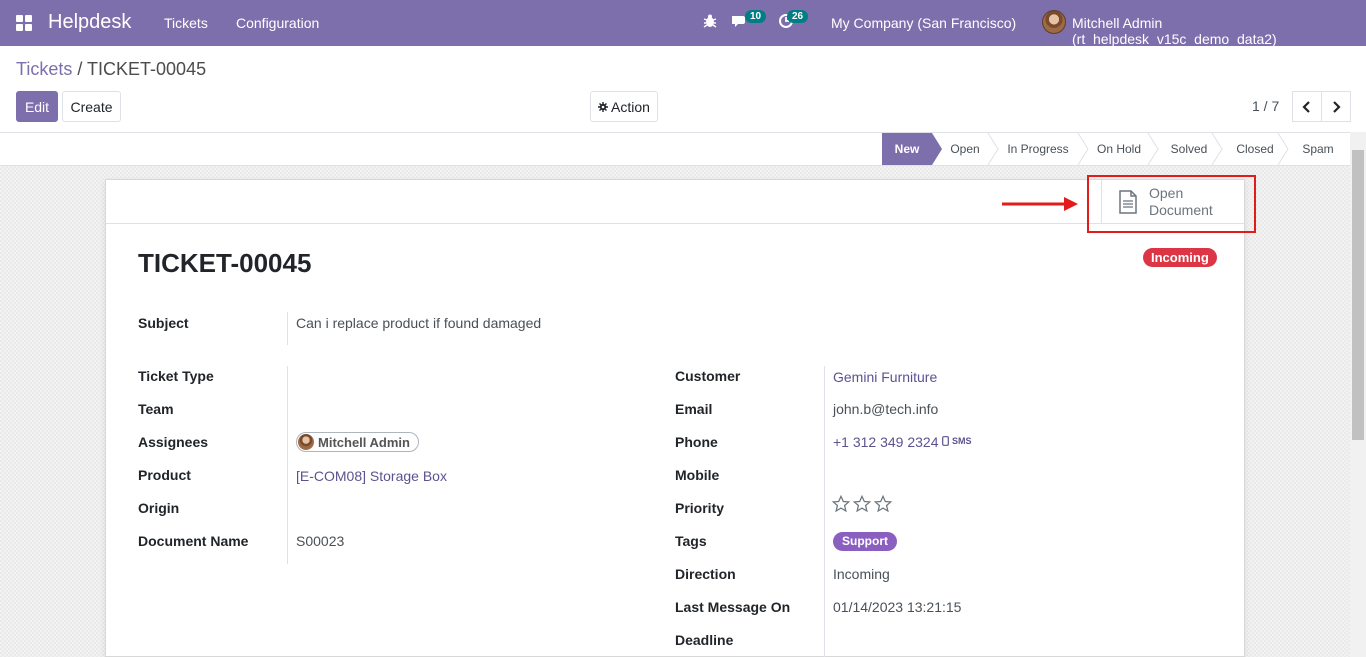 The height and width of the screenshot is (657, 1366). I want to click on mobile-phone-icon, so click(945, 441).